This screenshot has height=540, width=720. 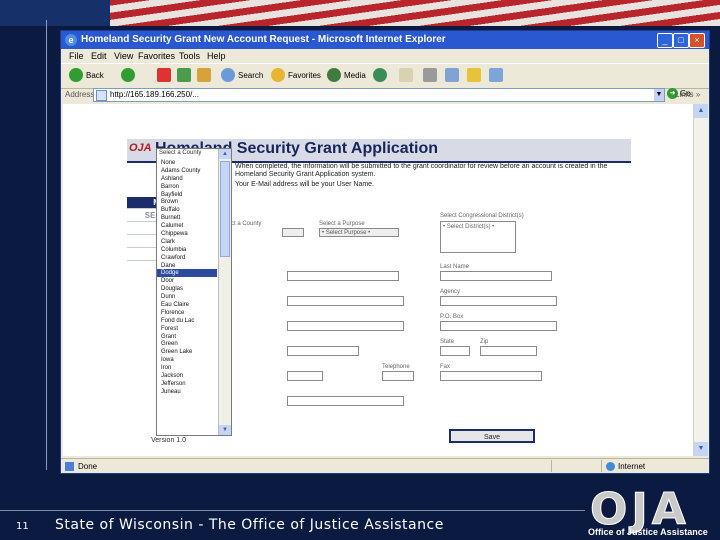 I want to click on agency-field, so click(x=498, y=301).